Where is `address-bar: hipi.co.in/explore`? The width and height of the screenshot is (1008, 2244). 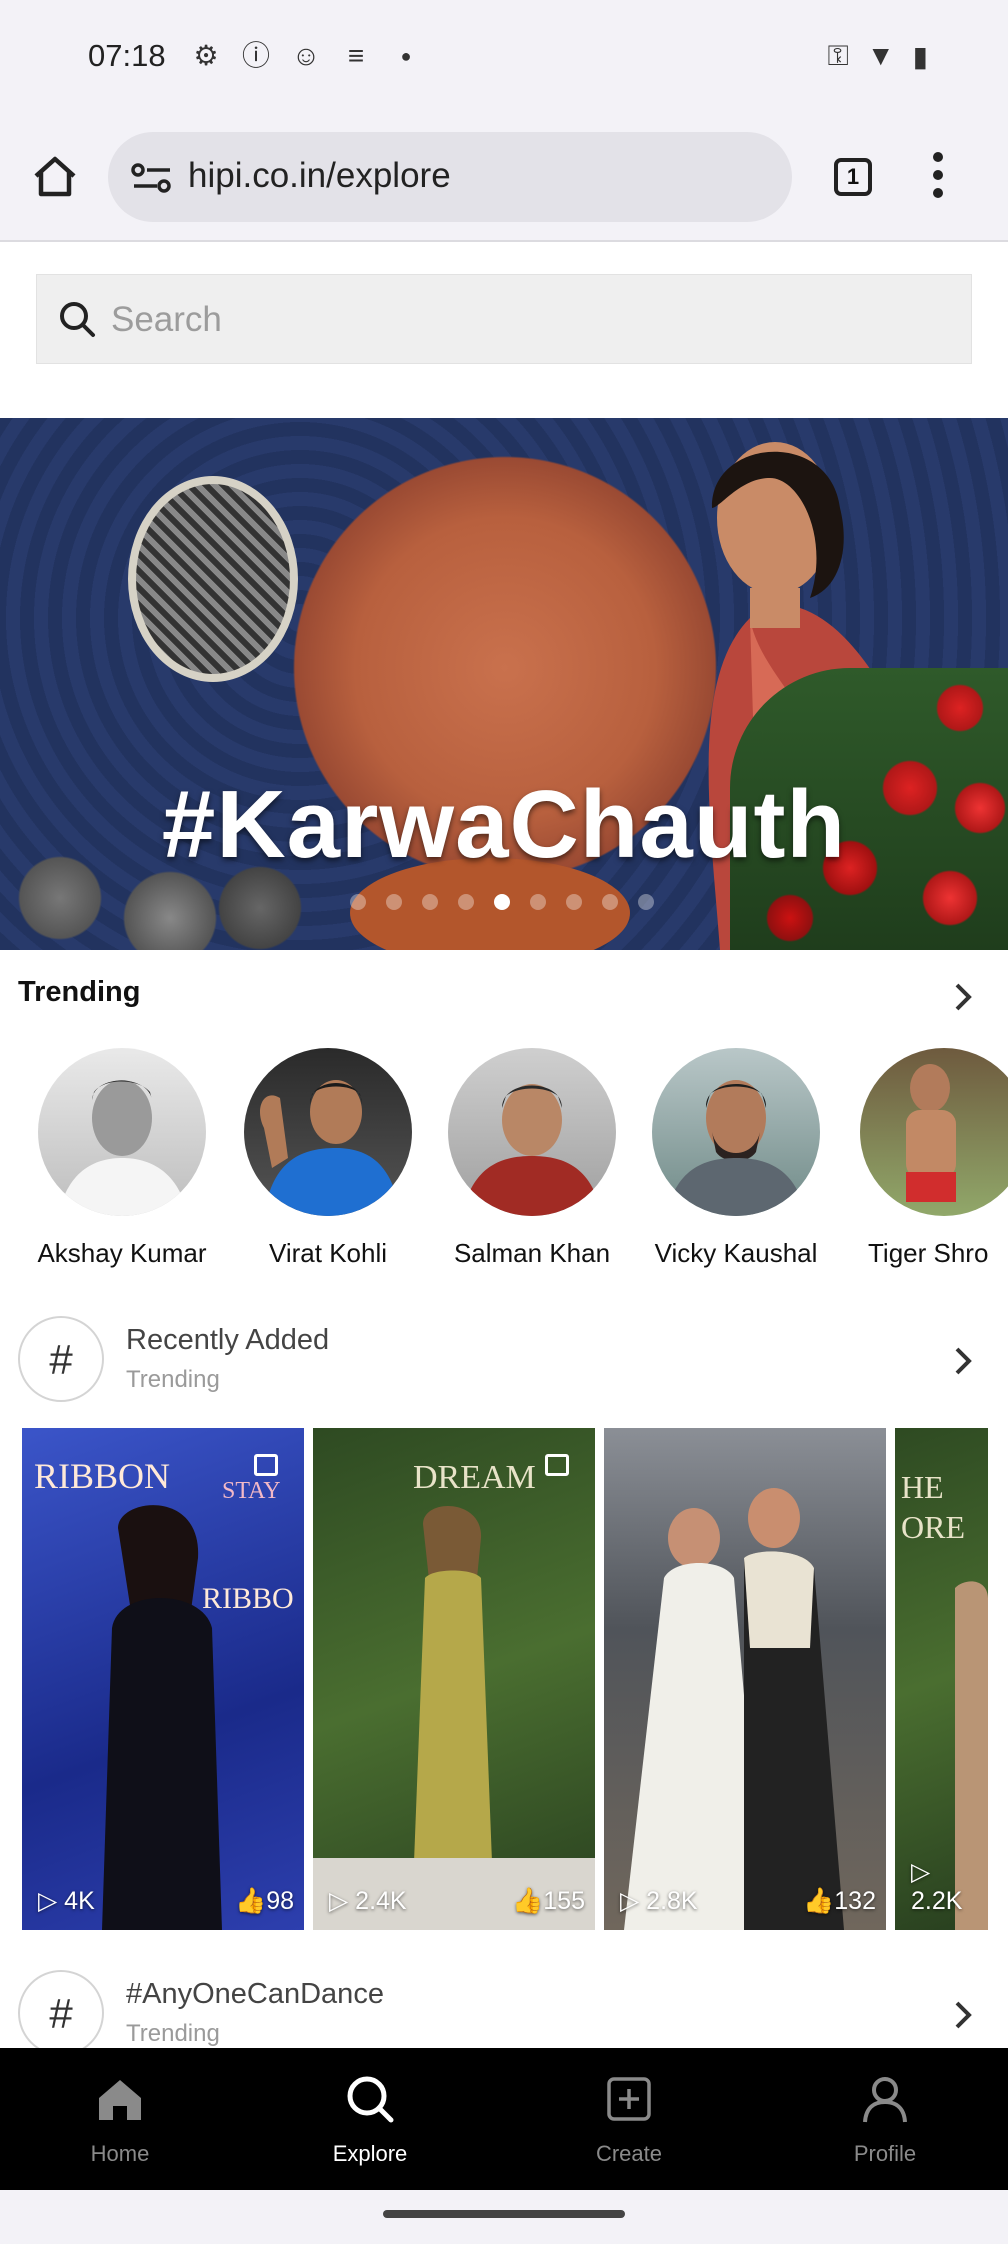 address-bar: hipi.co.in/explore is located at coordinates (450, 177).